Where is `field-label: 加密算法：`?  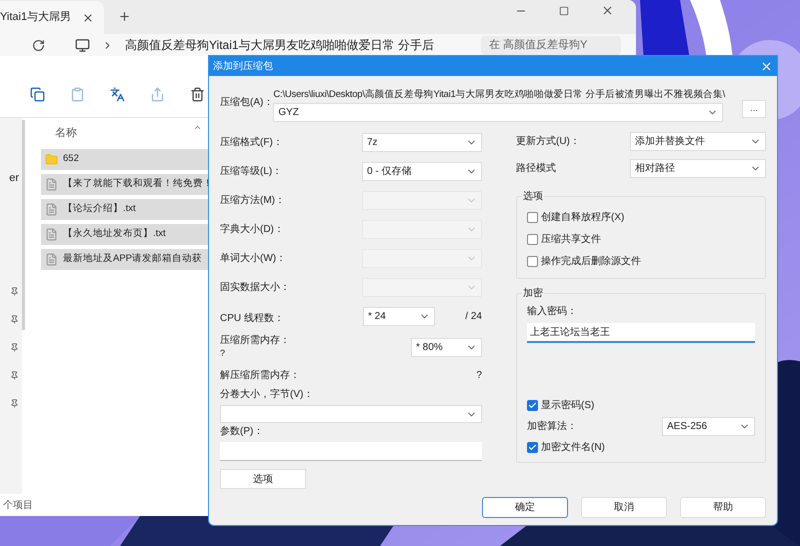
field-label: 加密算法： is located at coordinates (551, 427).